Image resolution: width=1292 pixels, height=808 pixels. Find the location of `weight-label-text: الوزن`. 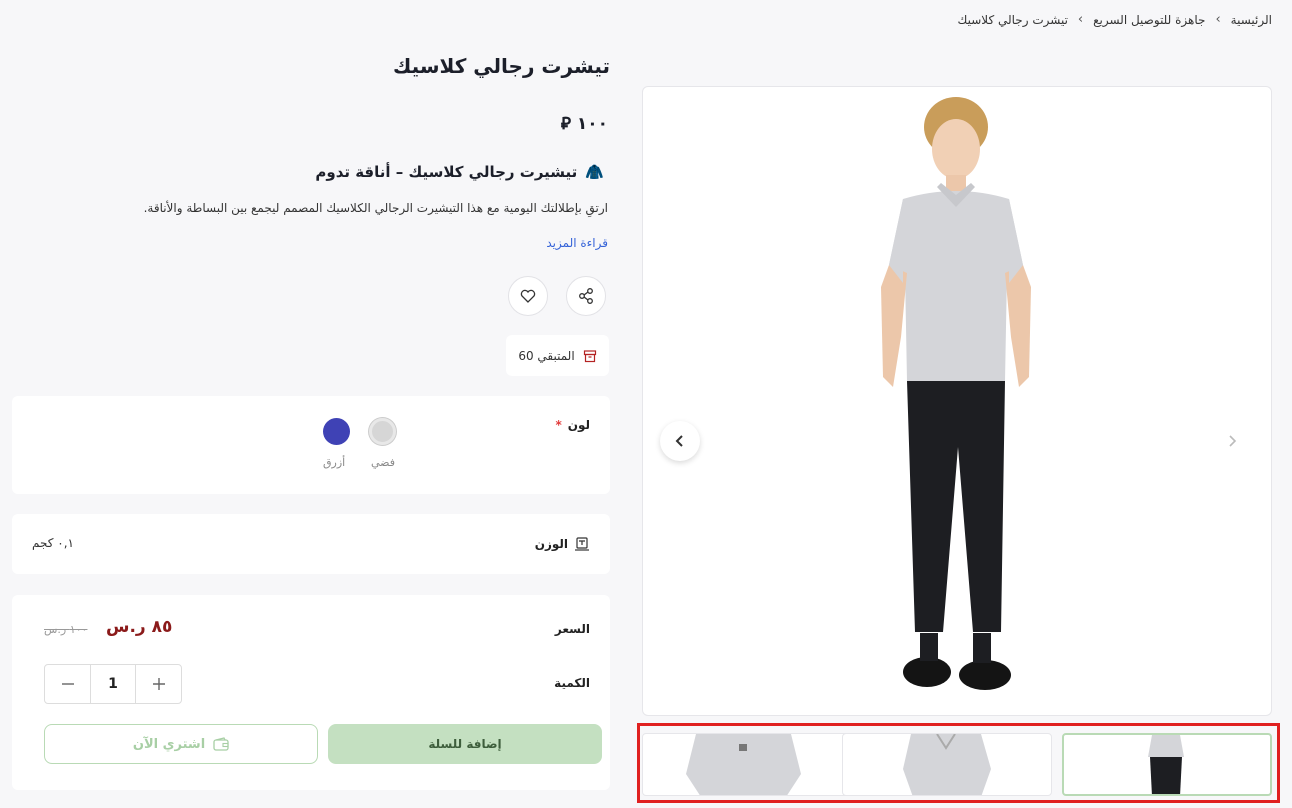

weight-label-text: الوزن is located at coordinates (551, 544).